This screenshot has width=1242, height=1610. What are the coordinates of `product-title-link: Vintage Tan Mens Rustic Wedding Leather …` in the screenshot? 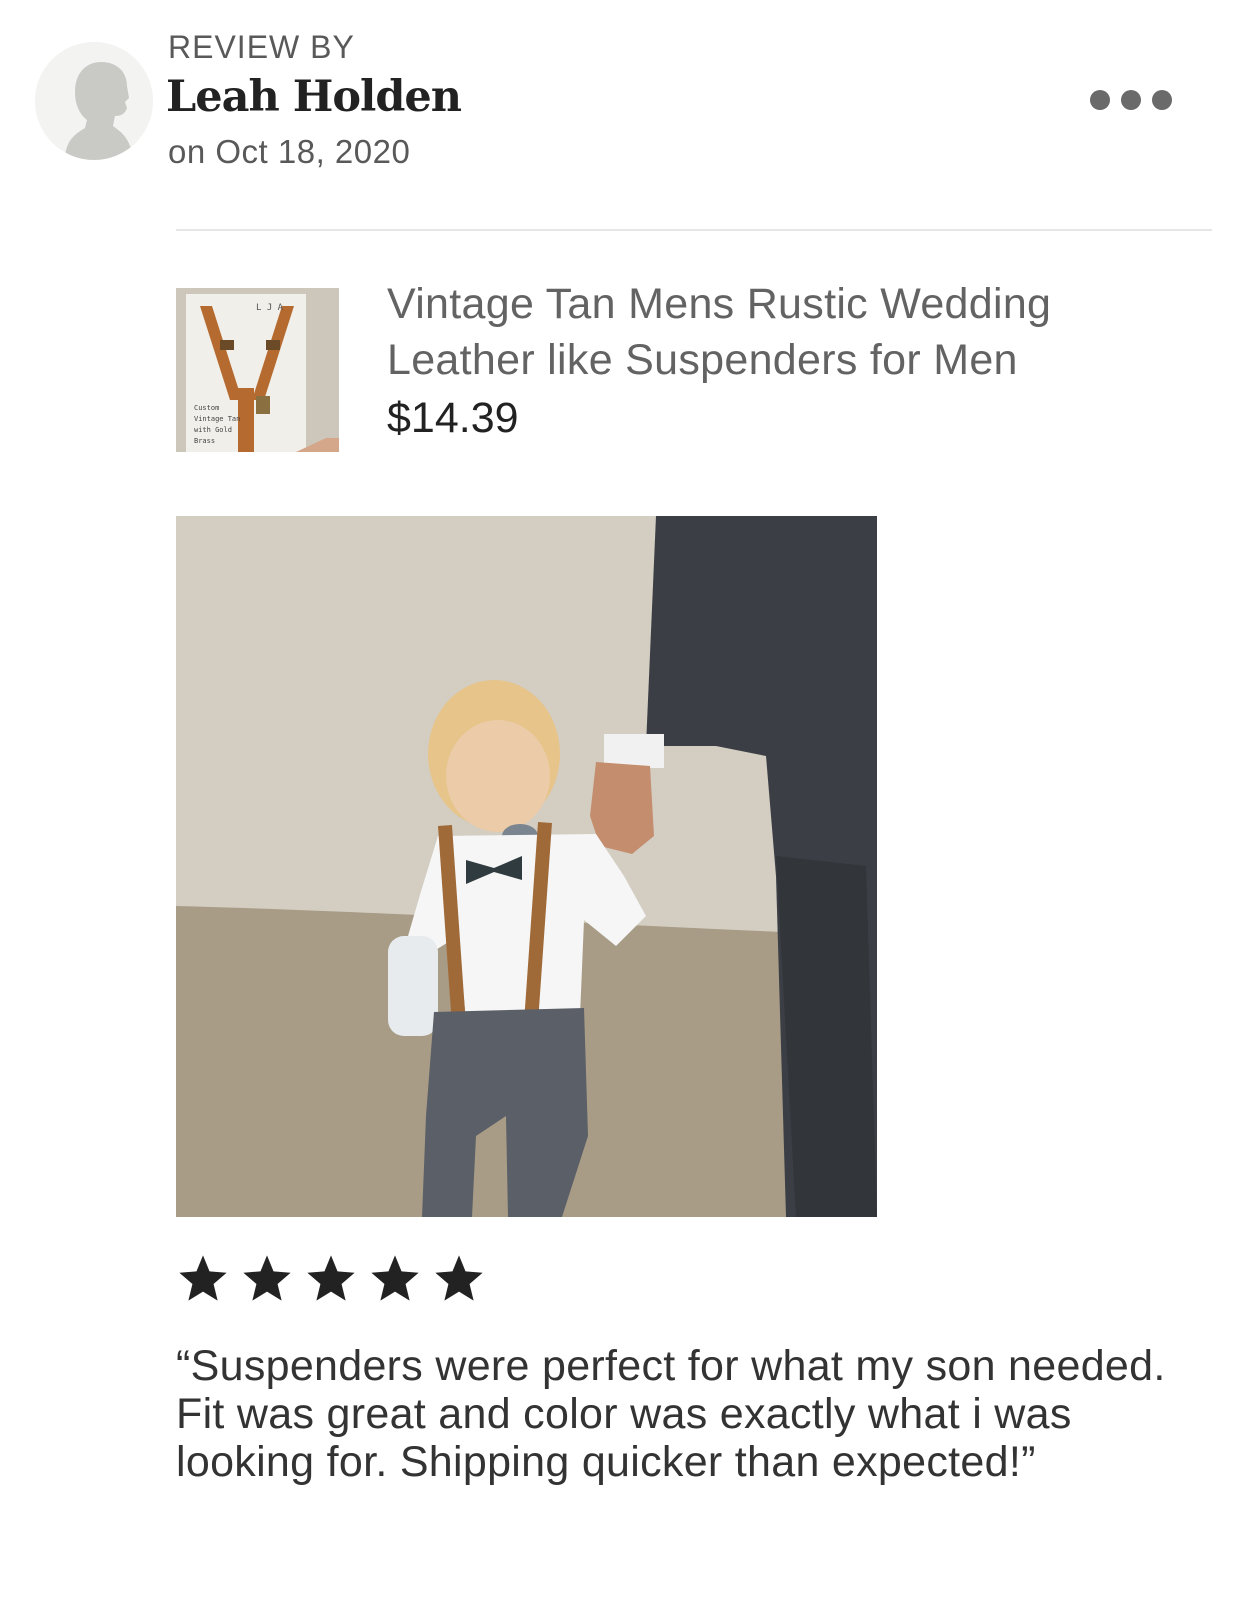 It's located at (777, 332).